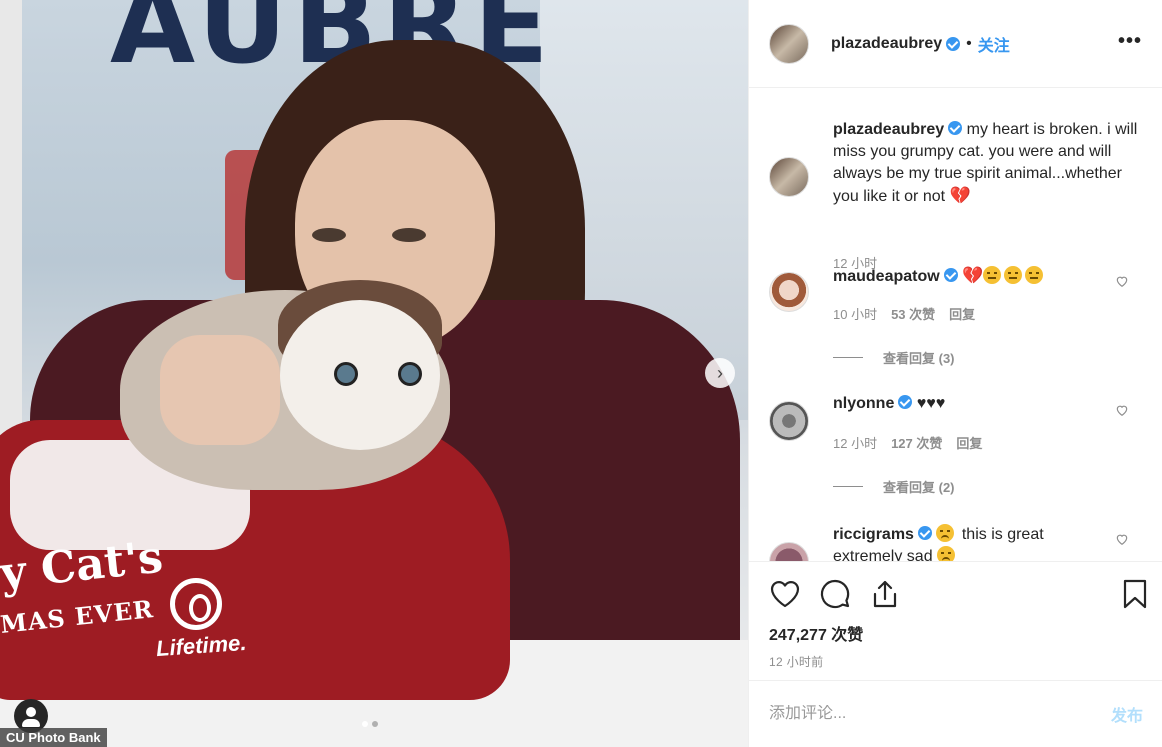  What do you see at coordinates (885, 594) in the screenshot?
I see `share-icon` at bounding box center [885, 594].